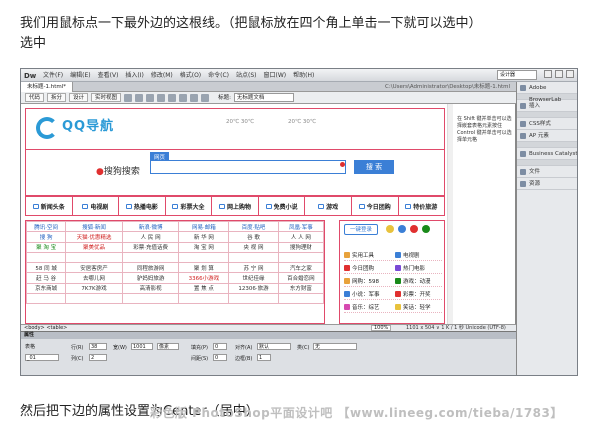  Describe the element at coordinates (150, 268) in the screenshot. I see `grid-link: 同程旅游网` at that location.